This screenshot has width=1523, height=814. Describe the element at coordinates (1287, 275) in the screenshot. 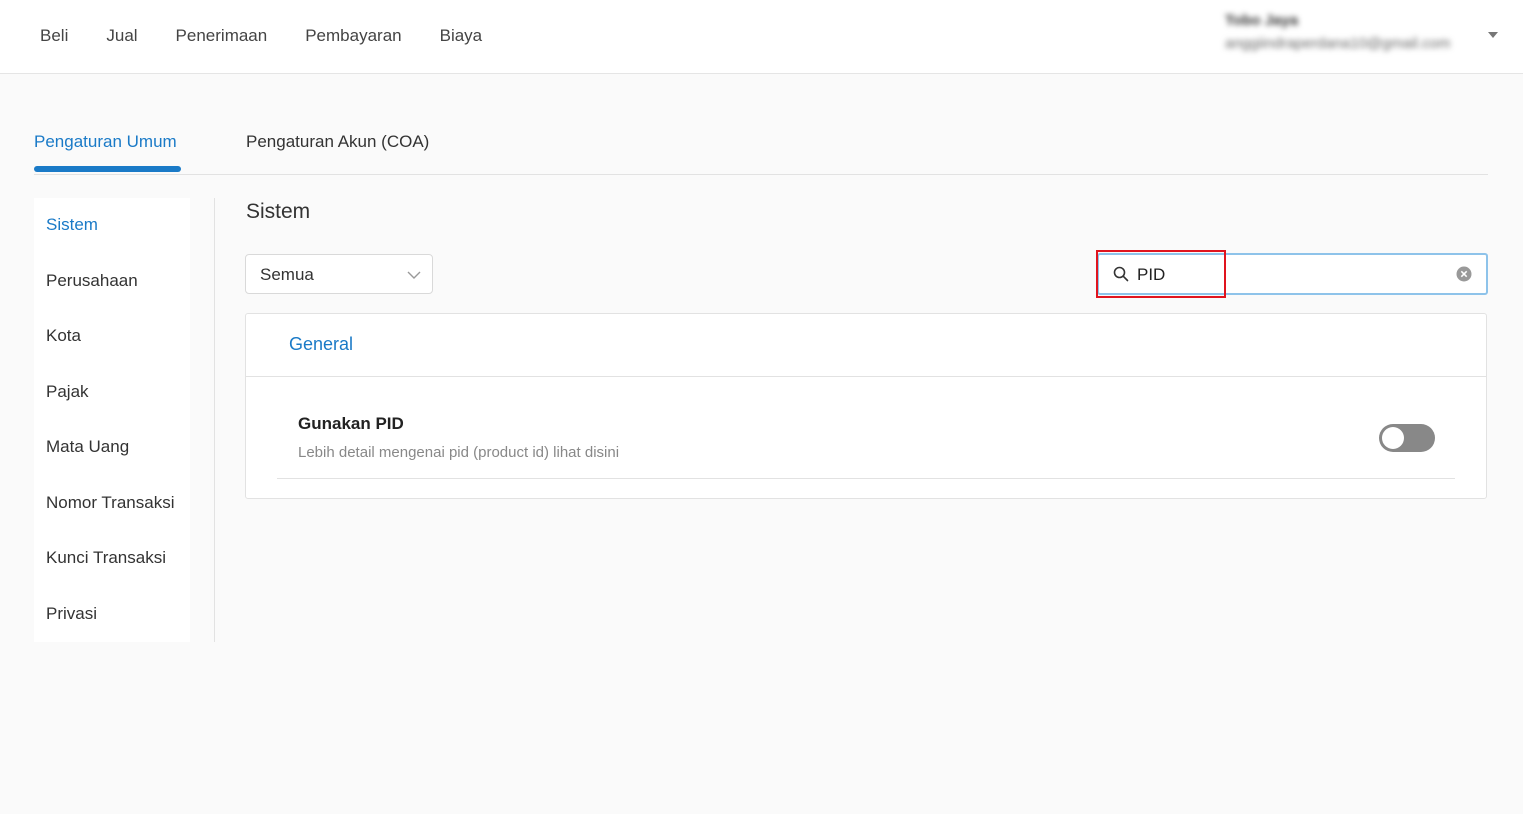

I see `search-input` at that location.